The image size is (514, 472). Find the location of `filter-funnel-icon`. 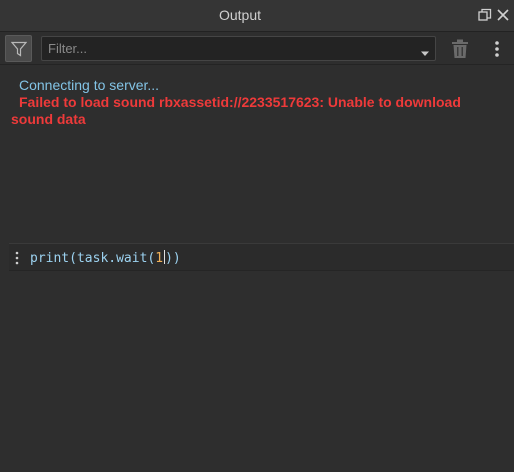

filter-funnel-icon is located at coordinates (19, 49).